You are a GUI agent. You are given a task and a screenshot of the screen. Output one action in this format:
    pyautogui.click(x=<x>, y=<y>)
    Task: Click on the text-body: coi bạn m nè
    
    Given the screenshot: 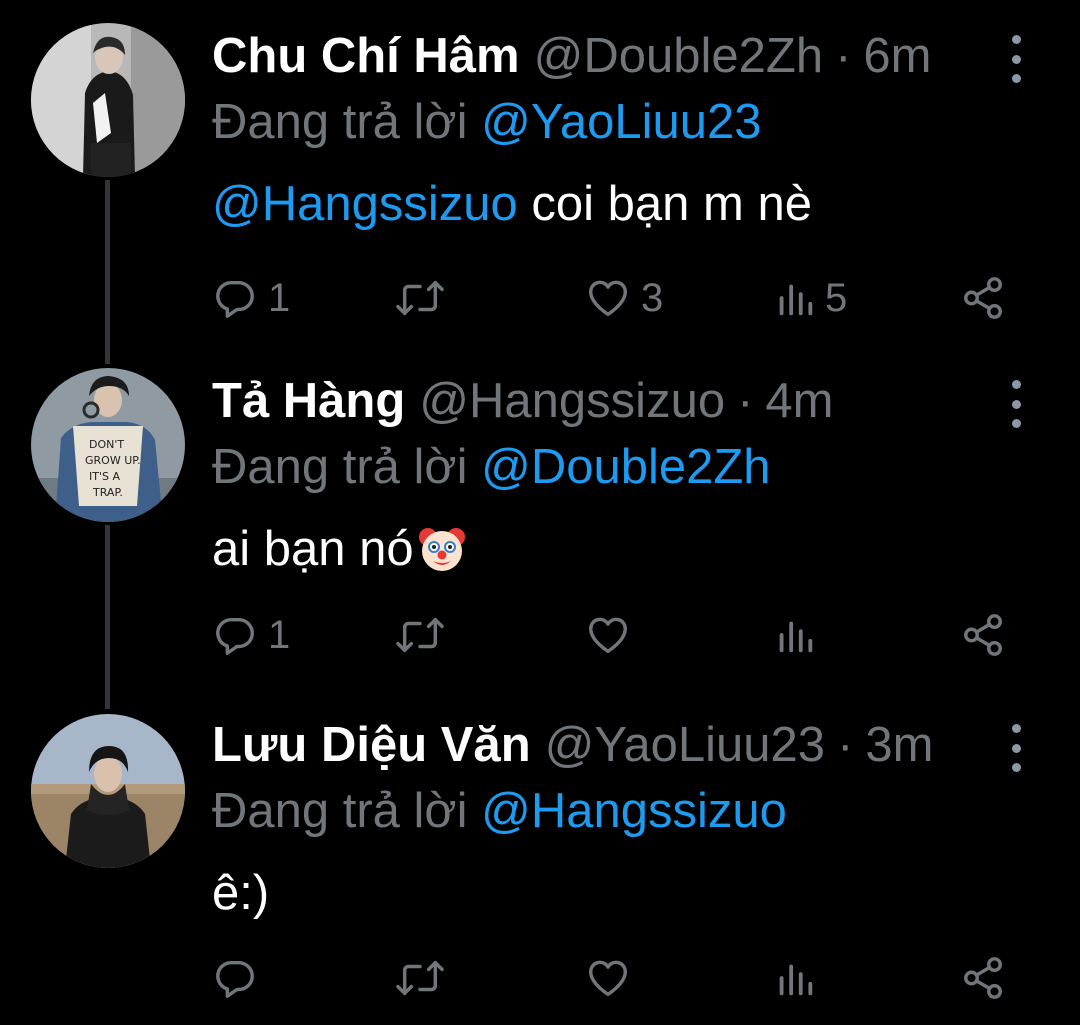 What is the action you would take?
    pyautogui.click(x=664, y=204)
    